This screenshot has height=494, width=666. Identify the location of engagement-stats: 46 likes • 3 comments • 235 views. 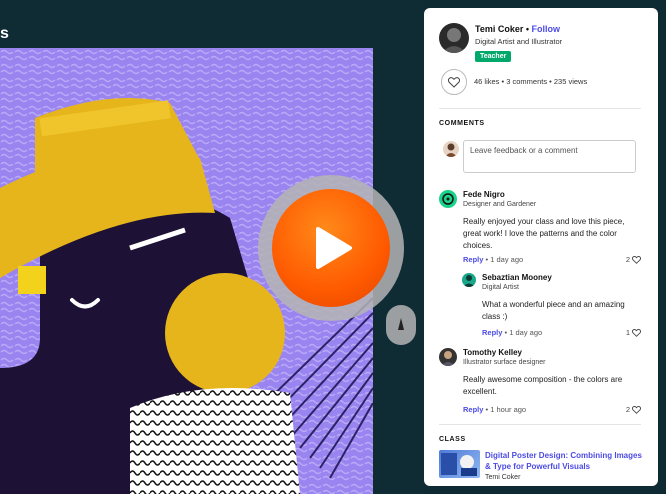
(531, 81).